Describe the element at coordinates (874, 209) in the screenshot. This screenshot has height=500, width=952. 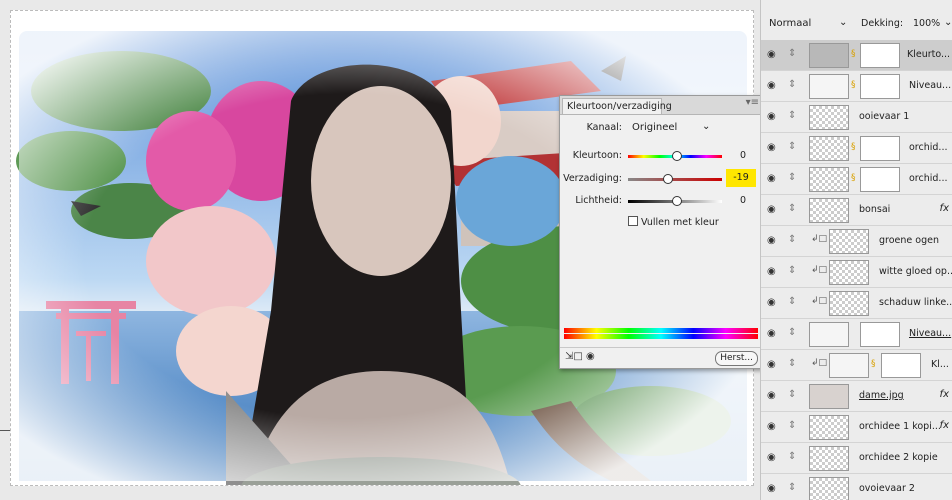
I see `layer-name: bonsai` at that location.